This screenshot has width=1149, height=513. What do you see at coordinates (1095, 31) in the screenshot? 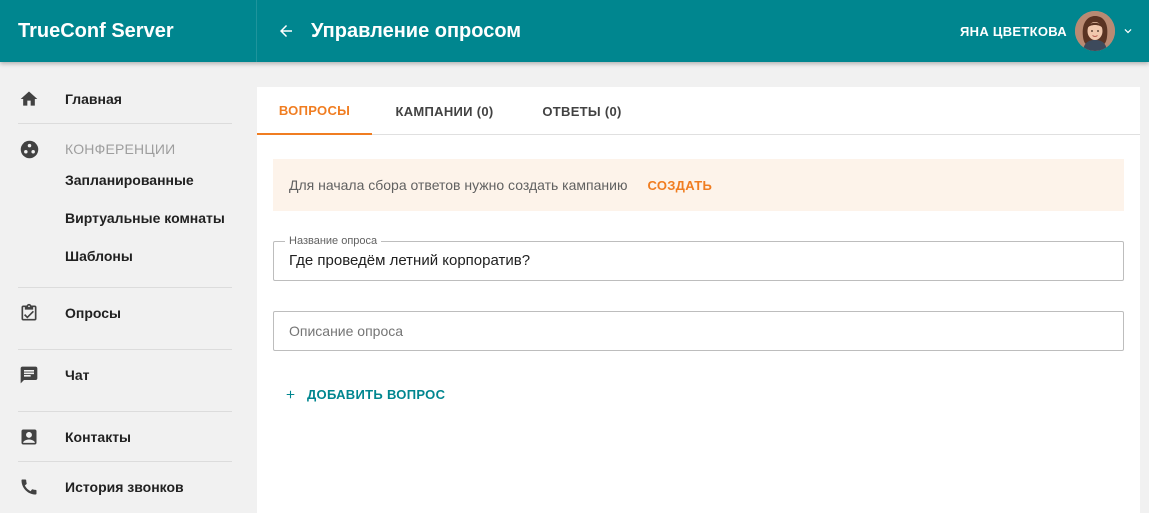
I see `avatar` at bounding box center [1095, 31].